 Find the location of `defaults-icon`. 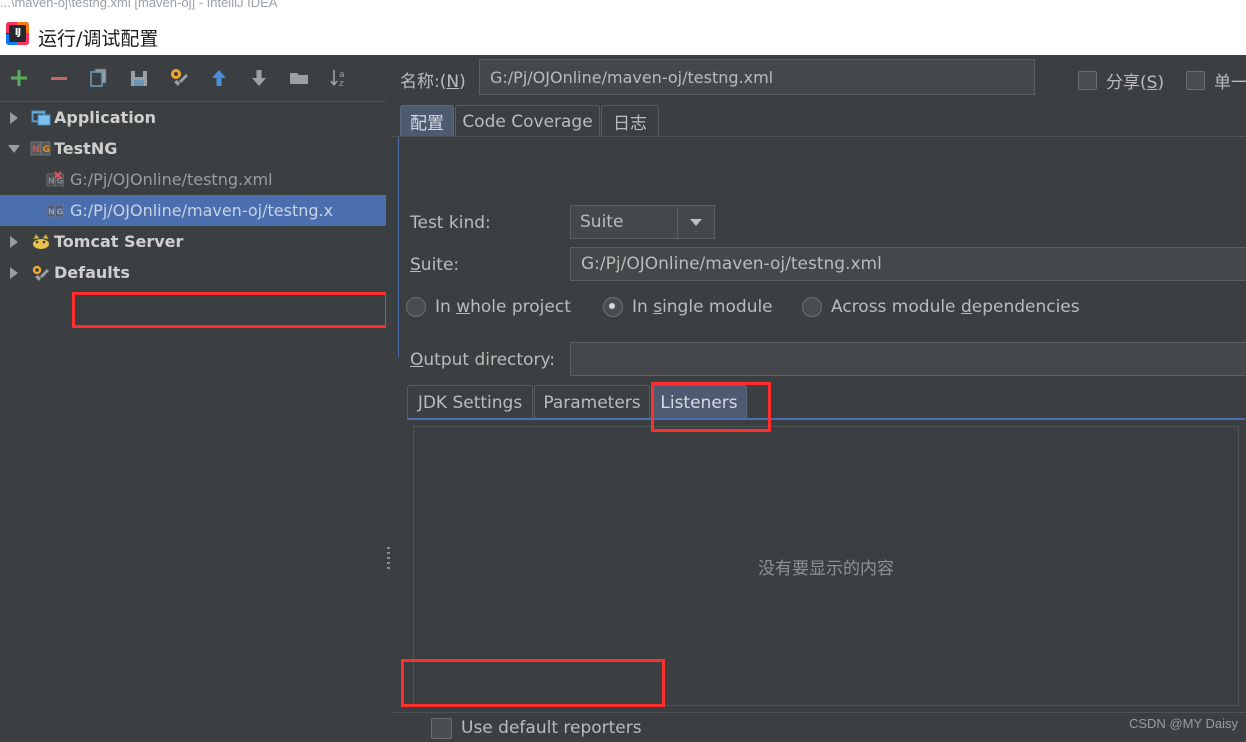

defaults-icon is located at coordinates (41, 273).